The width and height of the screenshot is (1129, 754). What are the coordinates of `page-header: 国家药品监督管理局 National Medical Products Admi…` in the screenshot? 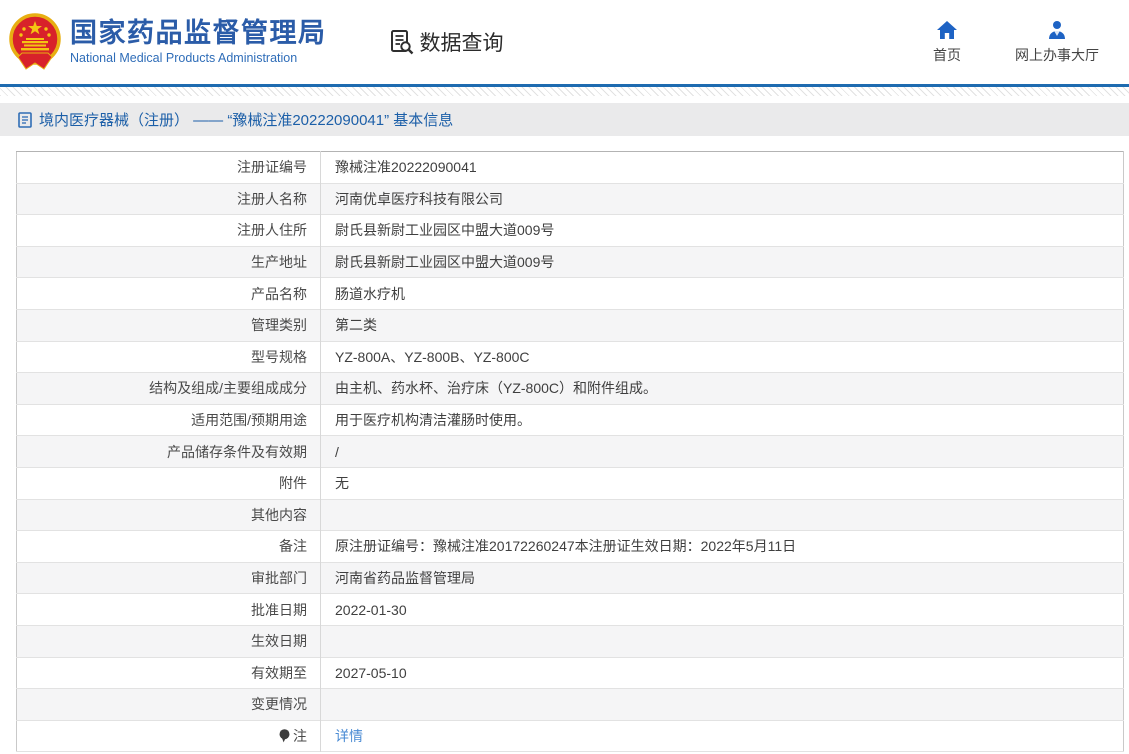 It's located at (564, 42).